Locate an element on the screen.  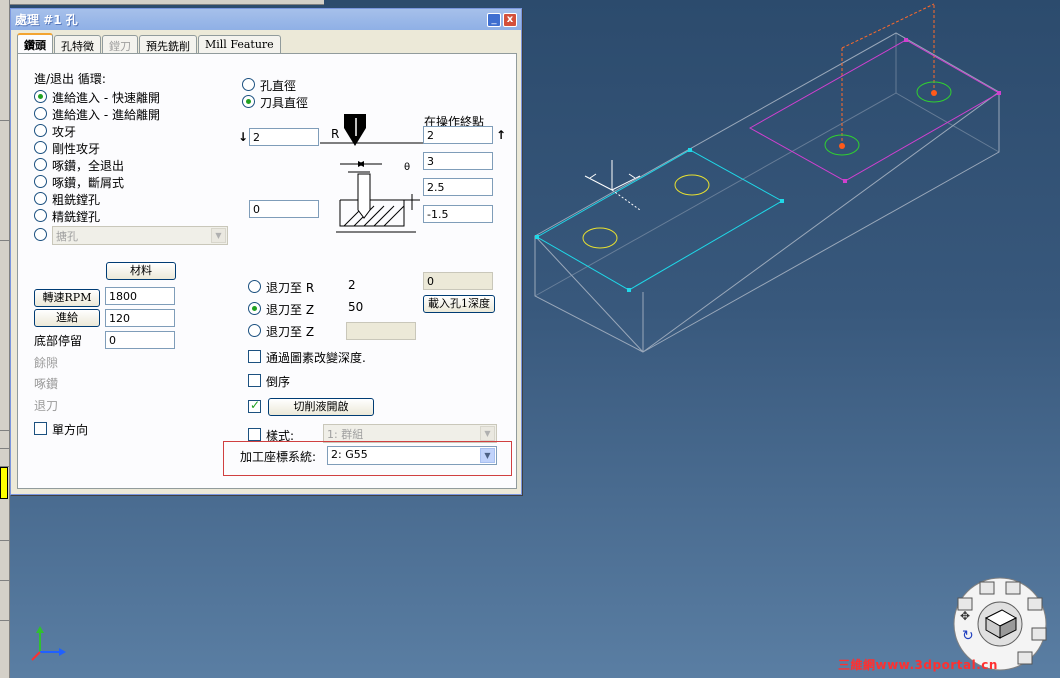
clearance-label: 餘隙 is located at coordinates (46, 363).